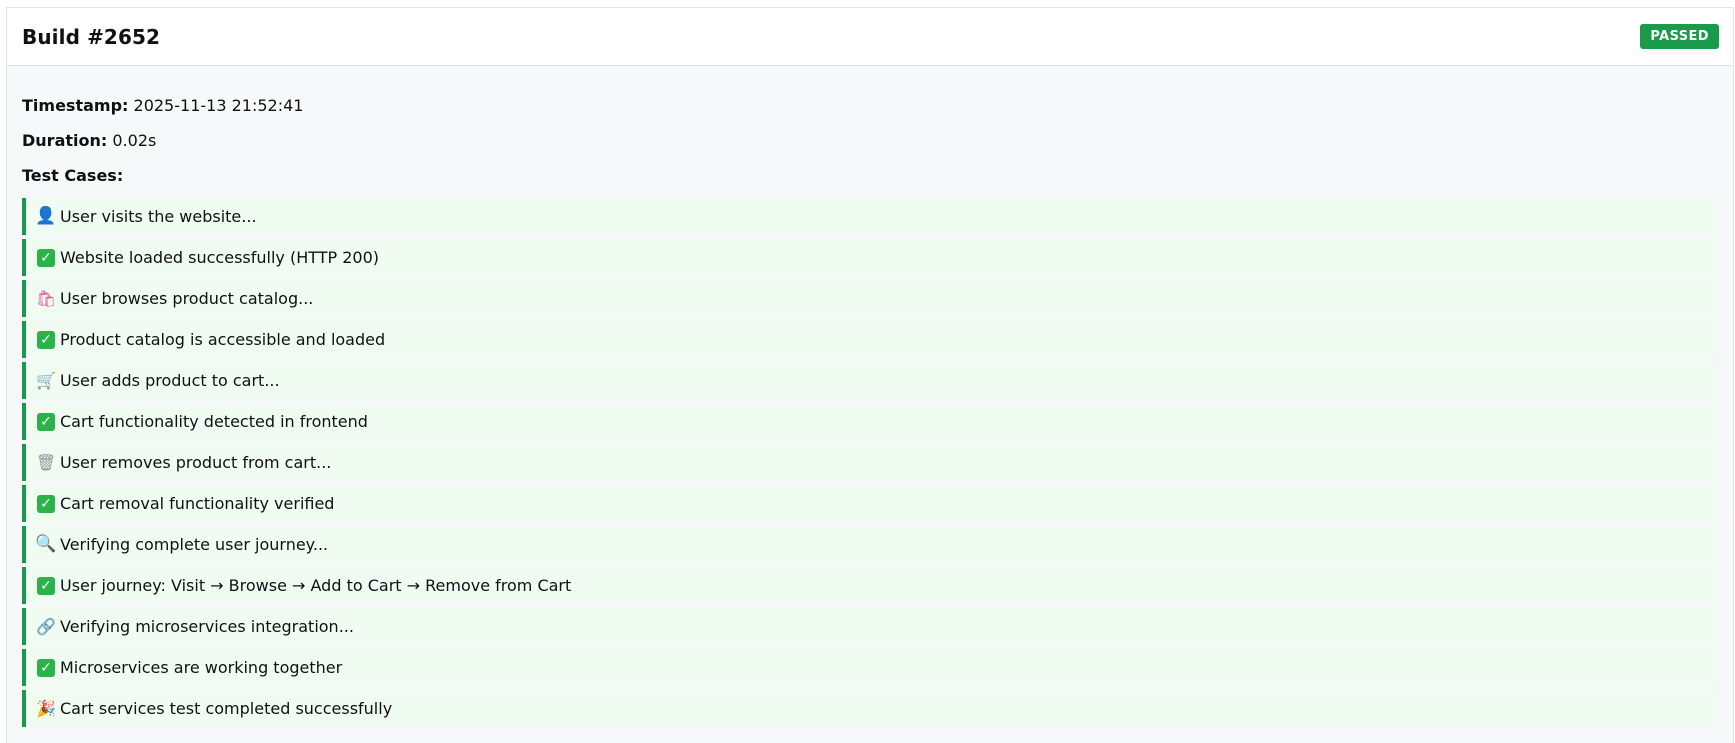 This screenshot has height=743, width=1735. I want to click on test-case-text: Microservices are working together, so click(201, 667).